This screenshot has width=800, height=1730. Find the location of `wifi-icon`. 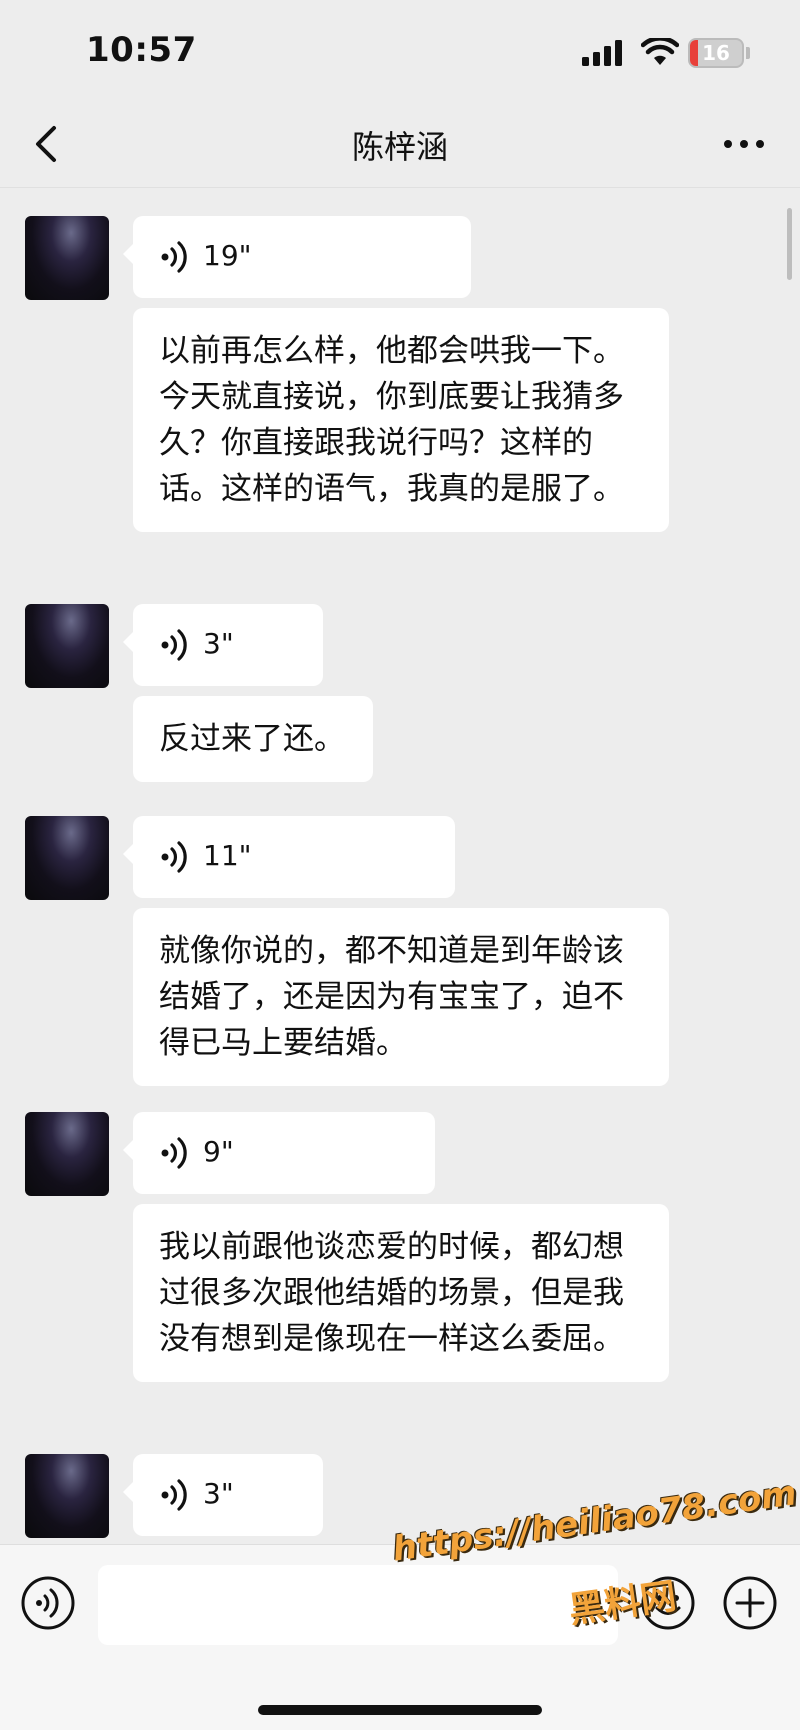

wifi-icon is located at coordinates (660, 51).